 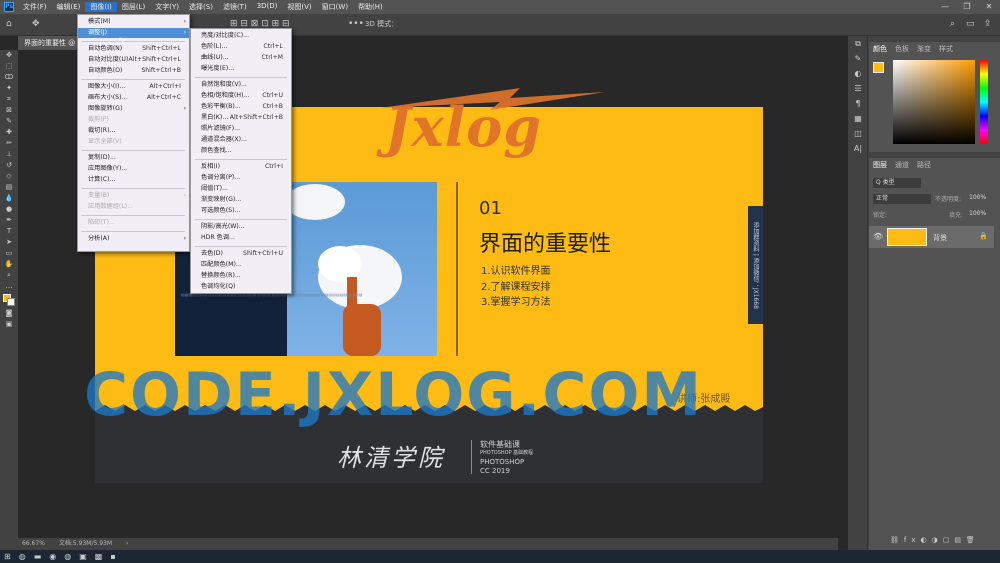 I want to click on brush-panel-icon: ✎, so click(x=858, y=58).